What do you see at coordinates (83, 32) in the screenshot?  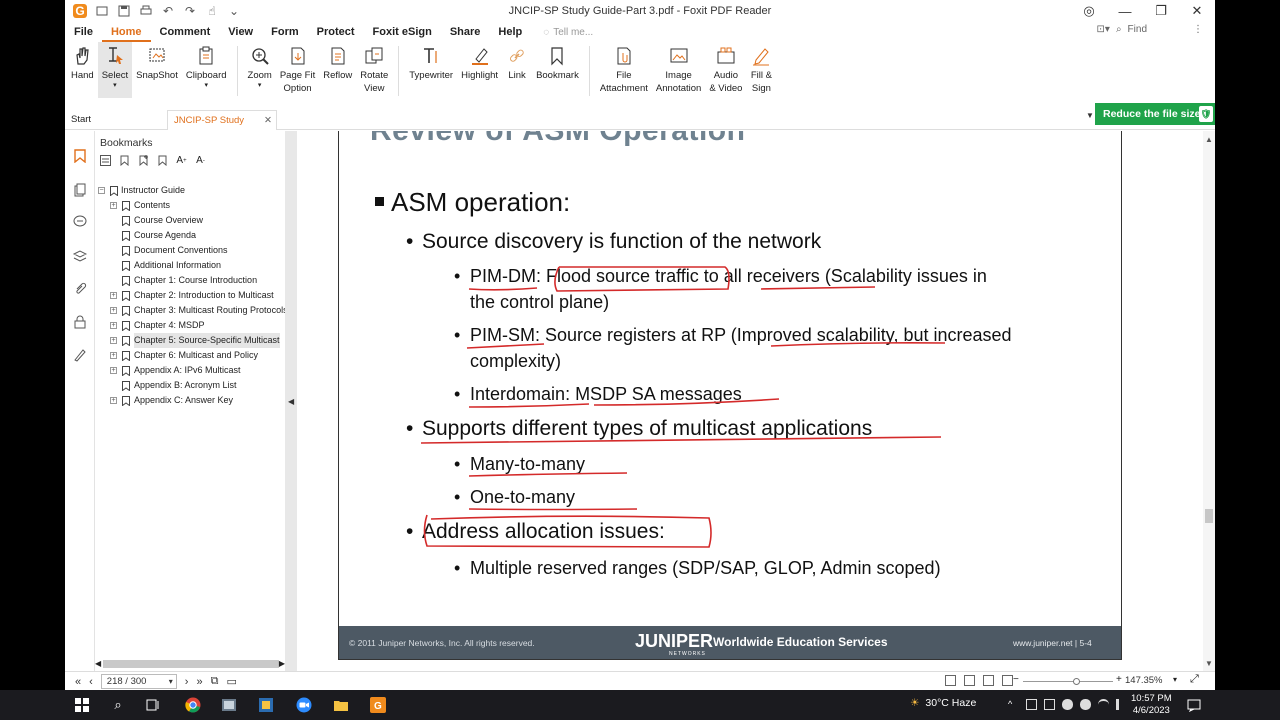 I see `menu-file: File` at bounding box center [83, 32].